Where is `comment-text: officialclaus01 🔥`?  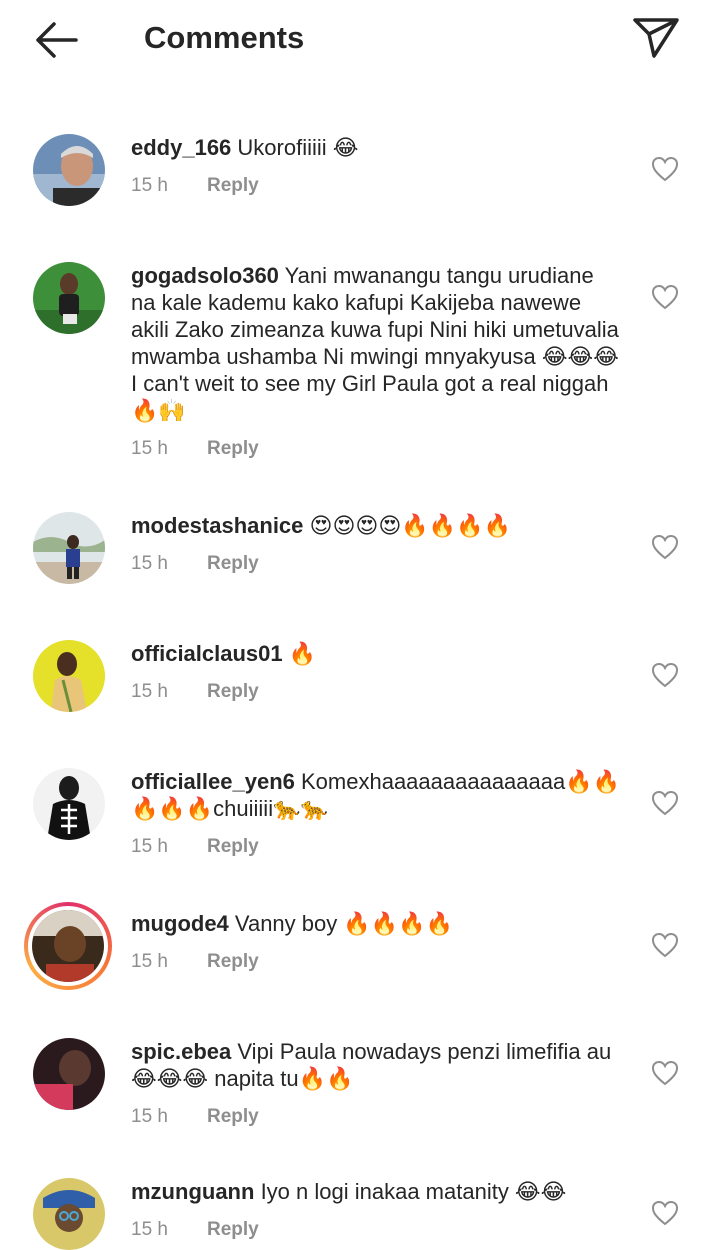 comment-text: officialclaus01 🔥 is located at coordinates (376, 653).